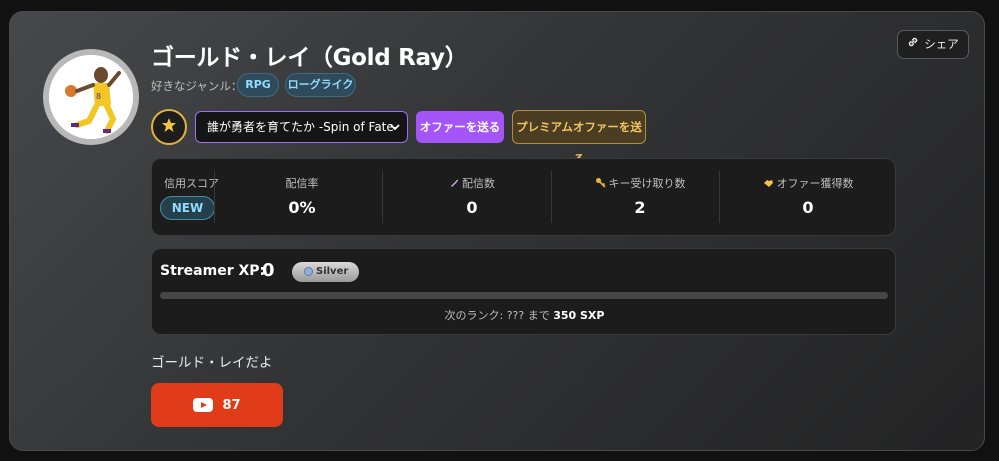  I want to click on stat-label: キー受け取り数, so click(640, 183).